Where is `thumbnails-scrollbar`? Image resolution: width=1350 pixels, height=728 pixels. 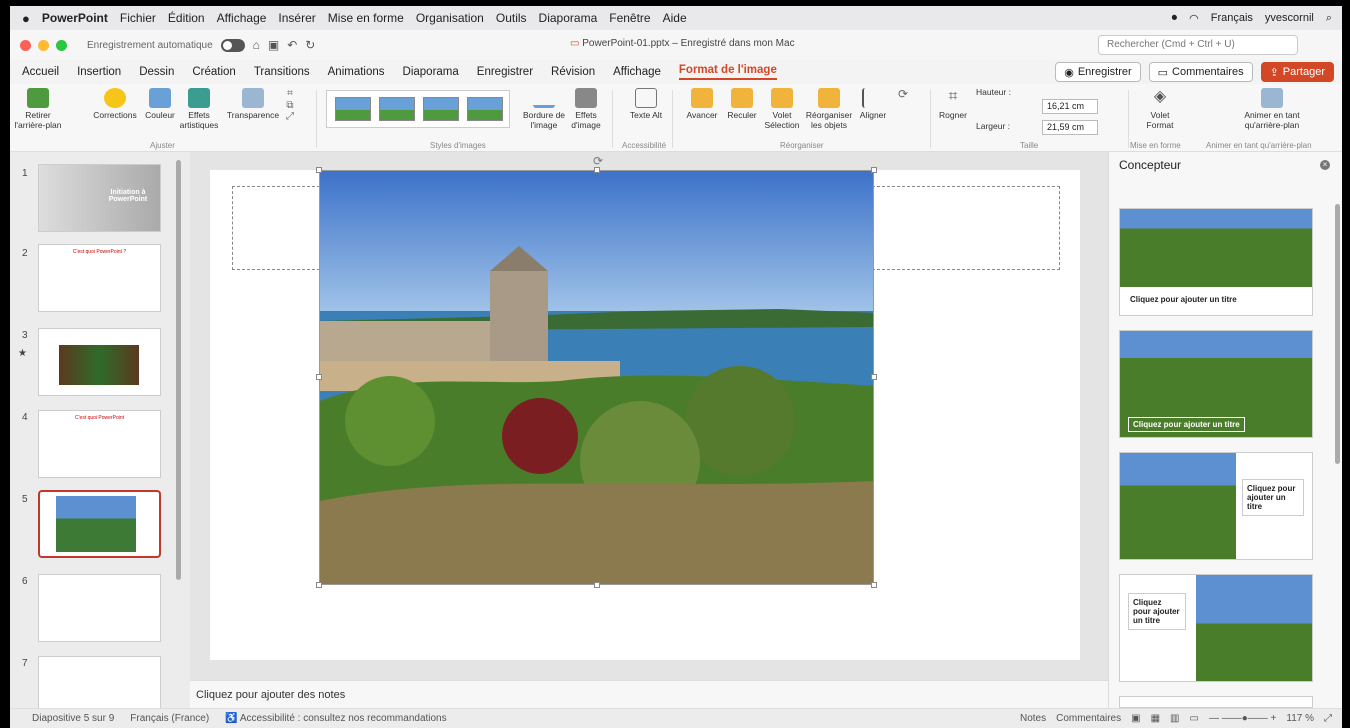
thumbnails-scrollbar is located at coordinates (178, 370).